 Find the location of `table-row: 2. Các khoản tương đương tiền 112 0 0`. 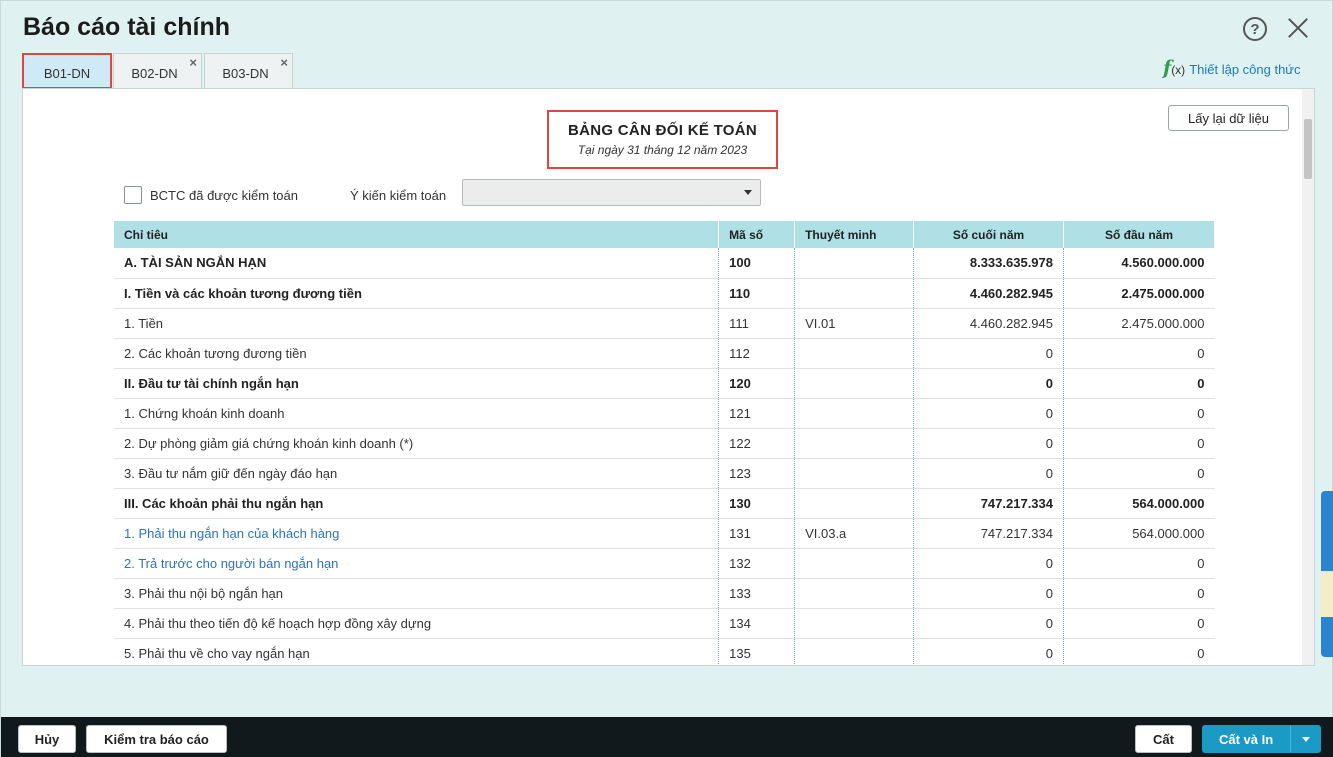

table-row: 2. Các khoản tương đương tiền 112 0 0 is located at coordinates (664, 353).